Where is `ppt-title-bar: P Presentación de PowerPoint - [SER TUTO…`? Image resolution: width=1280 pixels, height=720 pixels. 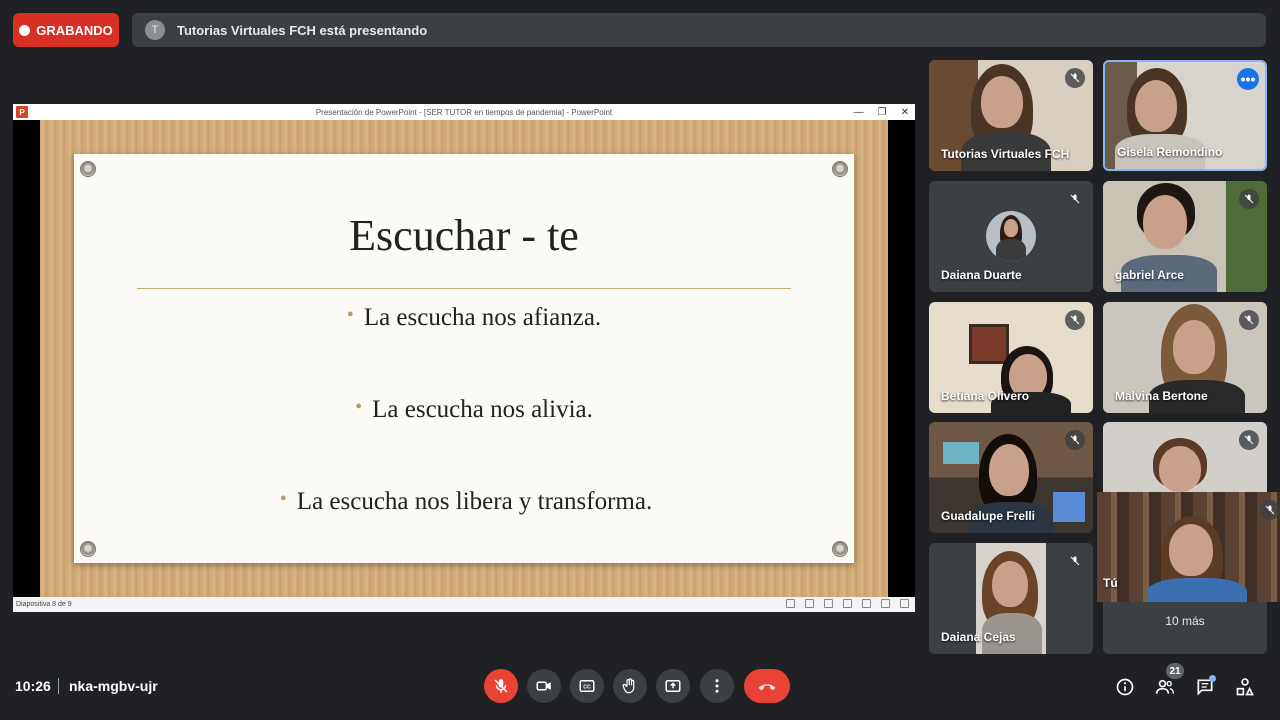 ppt-title-bar: P Presentación de PowerPoint - [SER TUTO… is located at coordinates (464, 112).